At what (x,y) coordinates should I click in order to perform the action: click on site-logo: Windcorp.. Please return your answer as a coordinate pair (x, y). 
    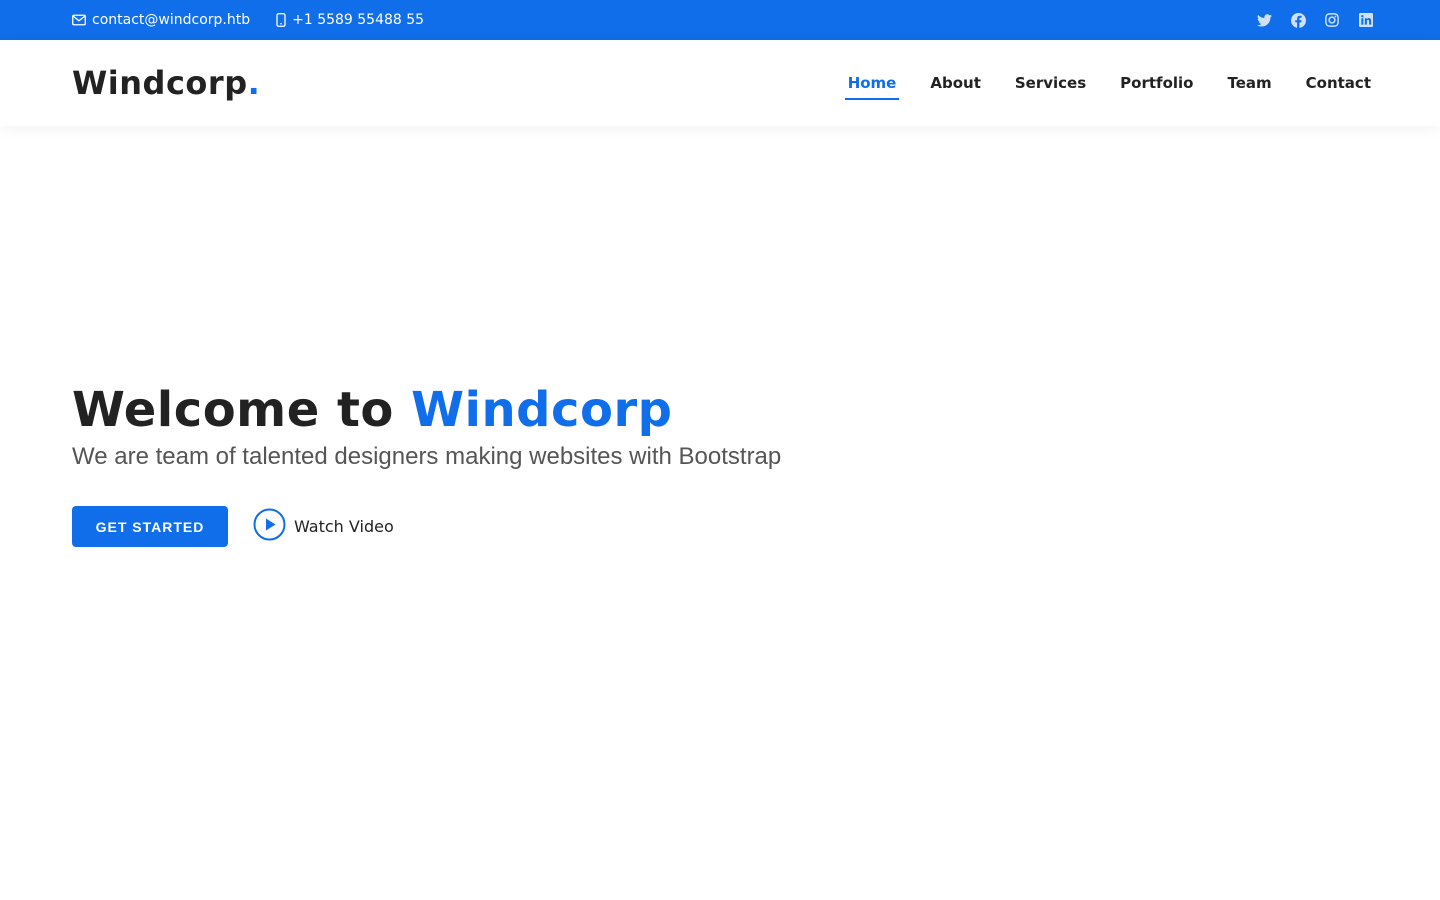
    Looking at the image, I should click on (166, 83).